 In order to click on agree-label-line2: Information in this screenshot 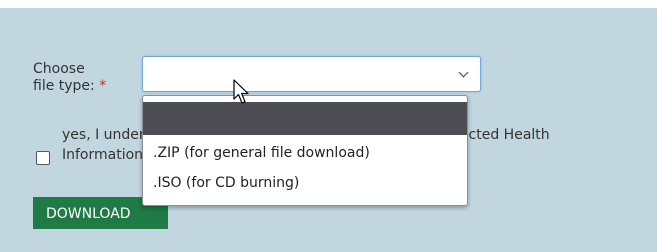, I will do `click(103, 155)`.